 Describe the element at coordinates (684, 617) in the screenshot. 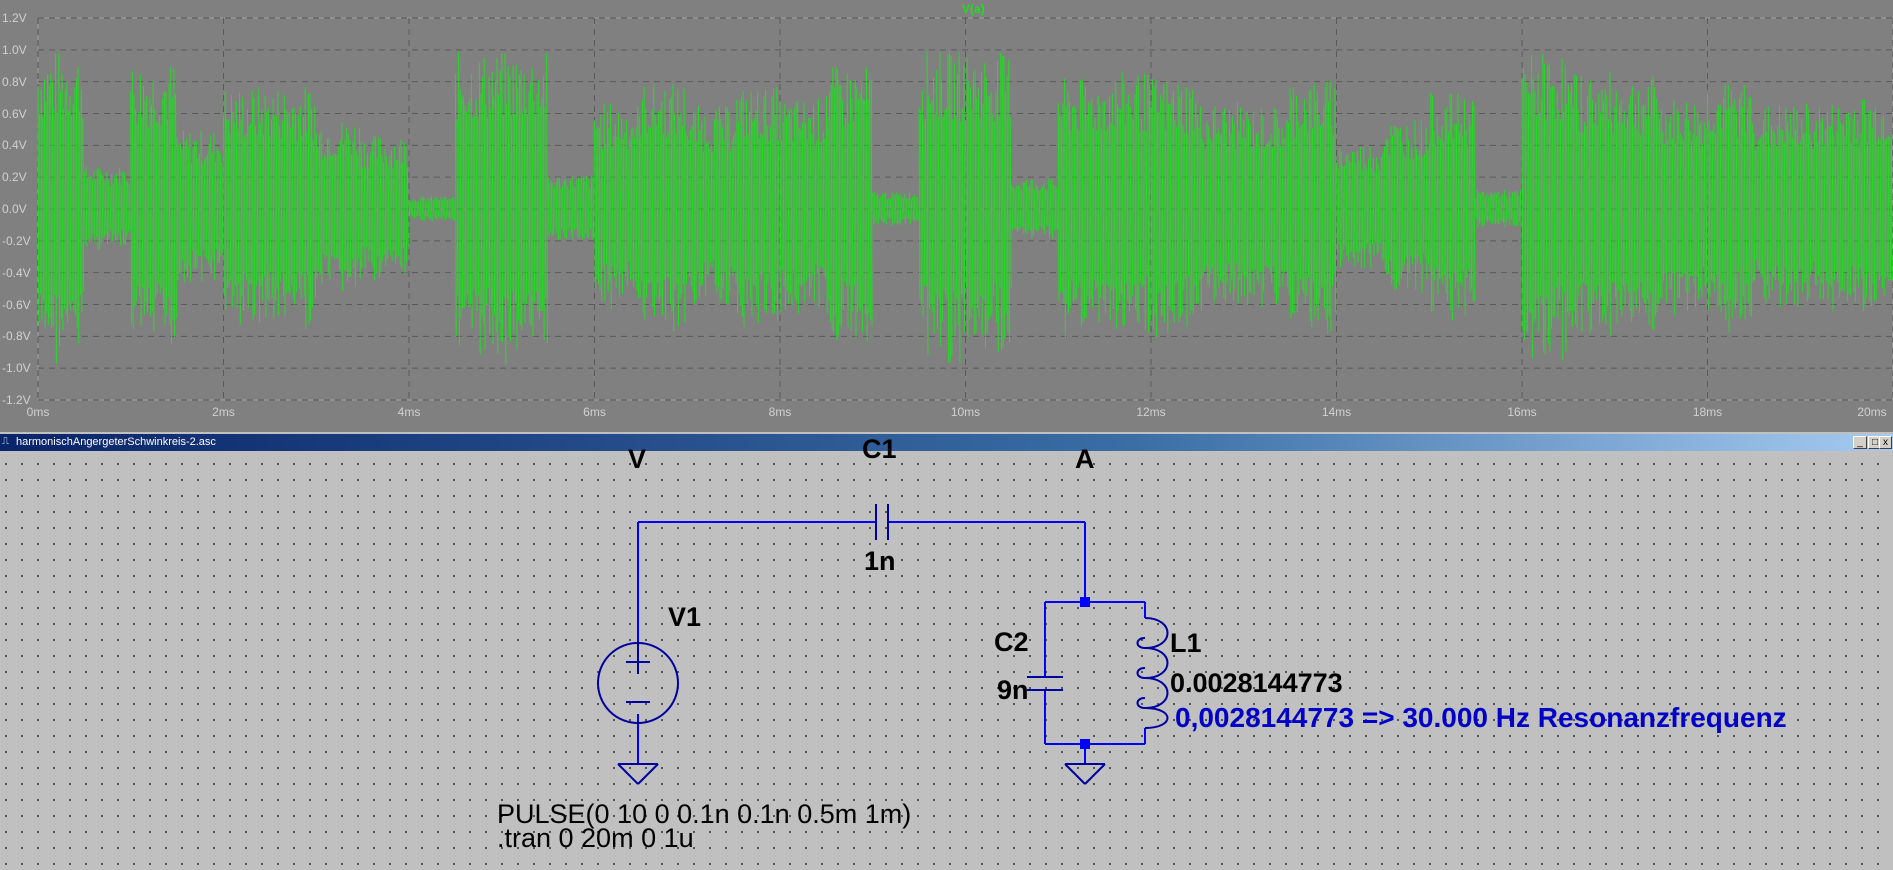

I see `v1-name: V1` at that location.